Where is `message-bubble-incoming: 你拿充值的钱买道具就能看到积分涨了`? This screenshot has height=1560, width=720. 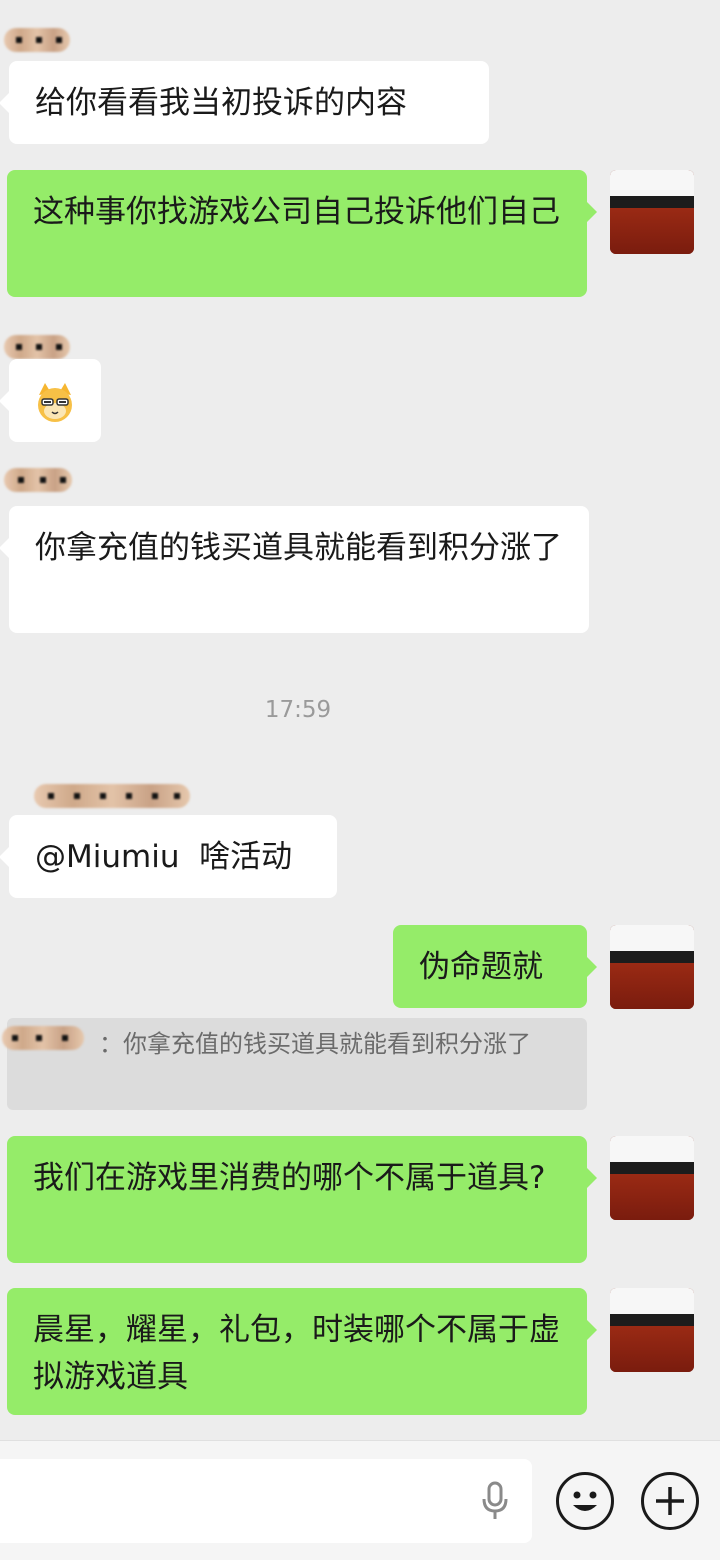 message-bubble-incoming: 你拿充值的钱买道具就能看到积分涨了 is located at coordinates (294, 569).